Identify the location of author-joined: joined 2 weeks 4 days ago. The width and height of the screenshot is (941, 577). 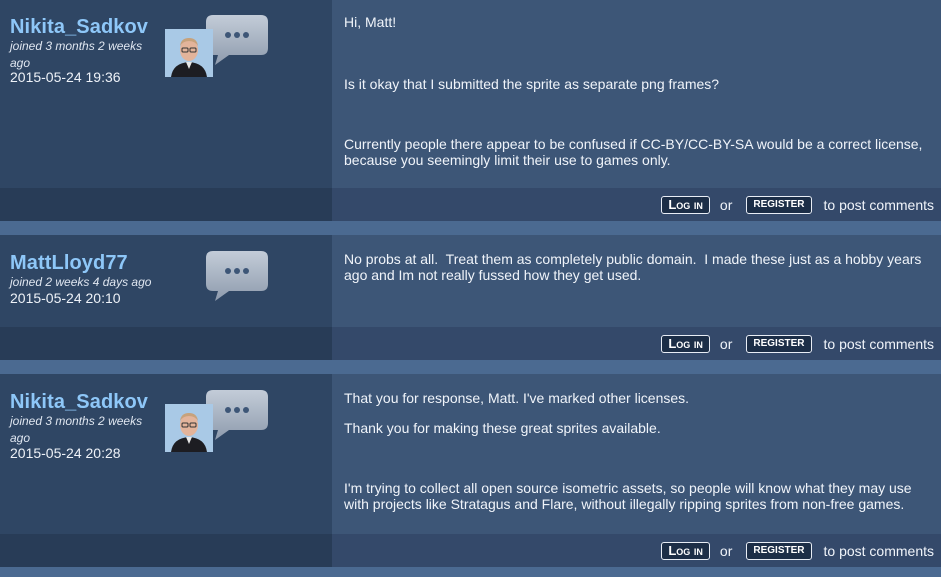
(81, 282).